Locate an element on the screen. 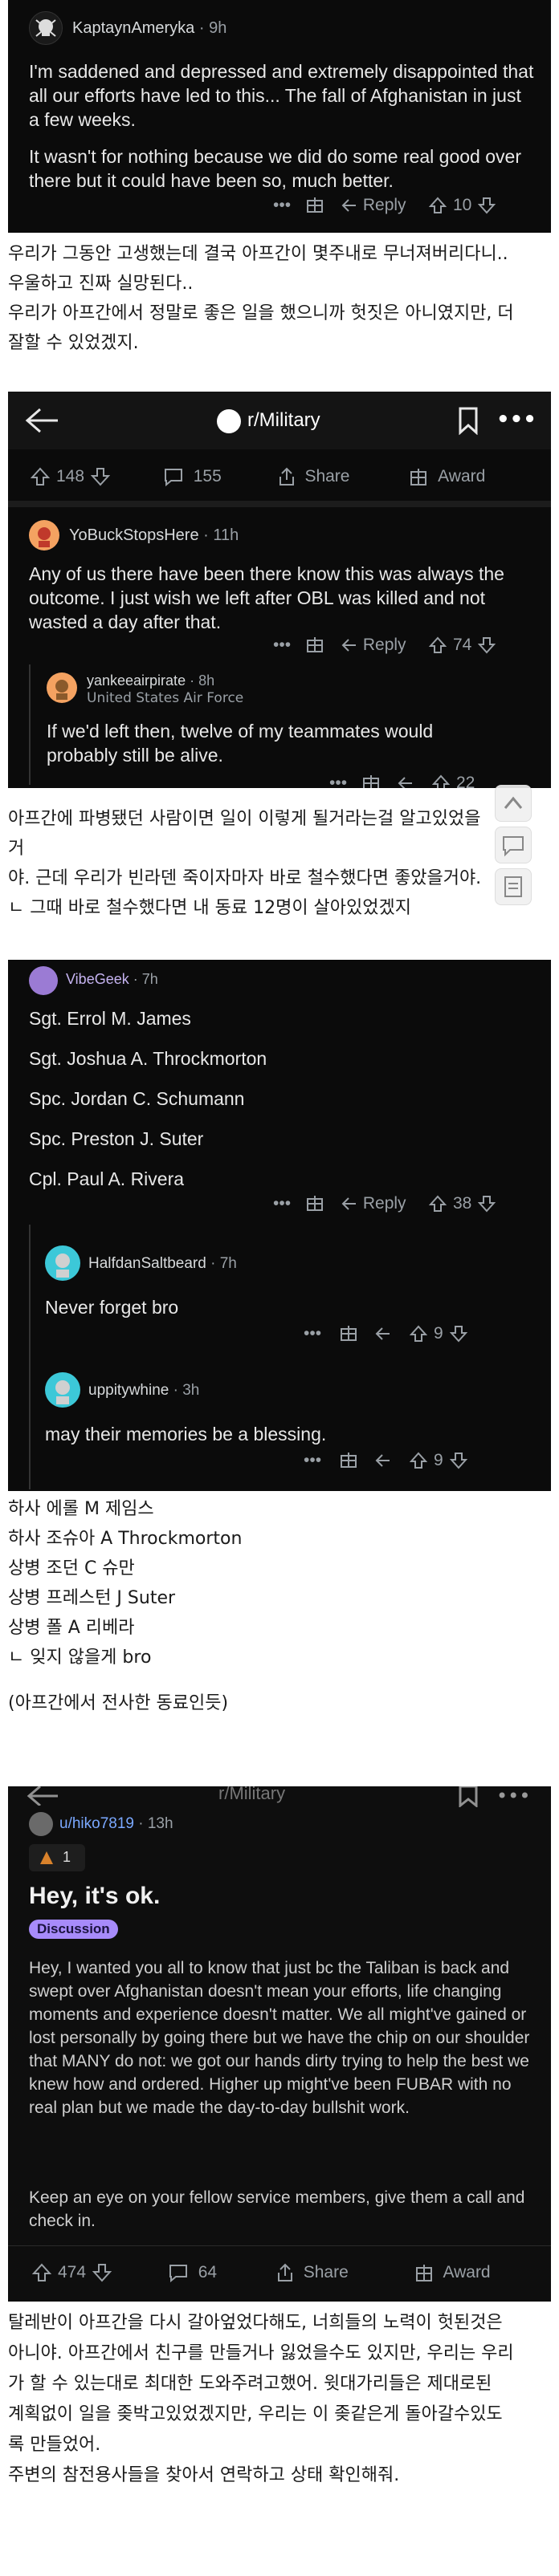  list-shortcut-button is located at coordinates (513, 886).